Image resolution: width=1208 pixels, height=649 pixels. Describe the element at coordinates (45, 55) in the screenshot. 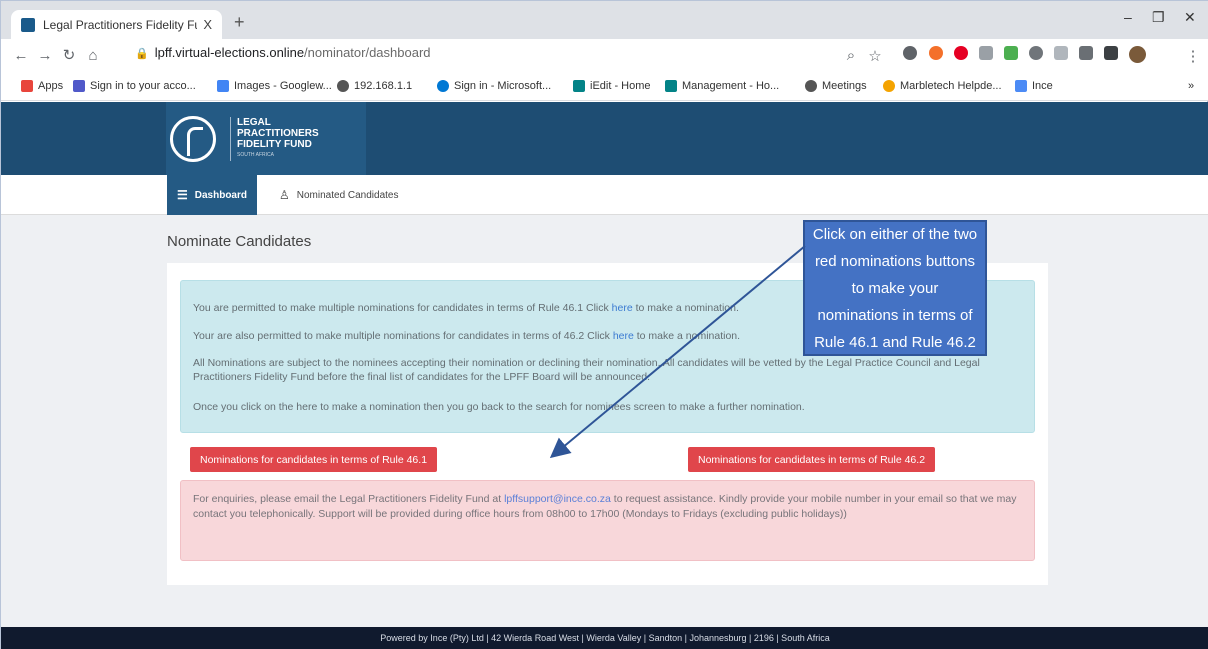

I see `forward-arrow-icon: →` at that location.